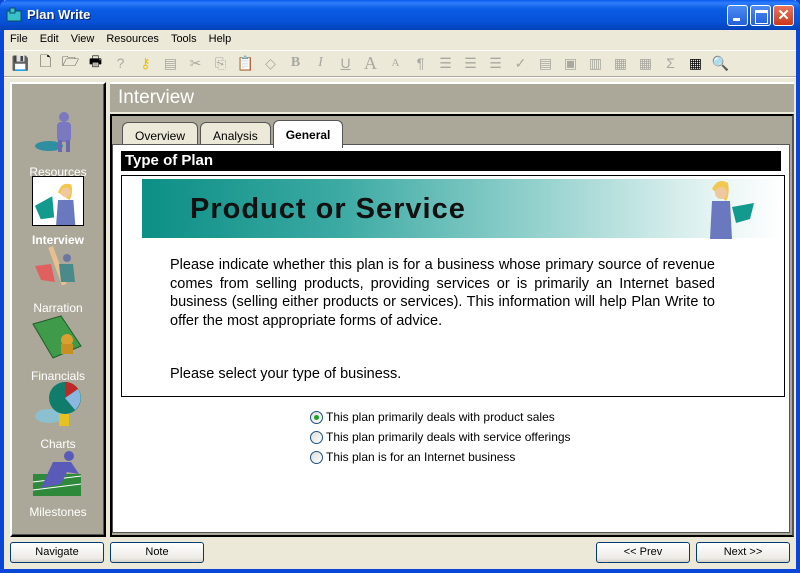 This screenshot has height=573, width=800. I want to click on spellcheck-icon: ✓, so click(520, 63).